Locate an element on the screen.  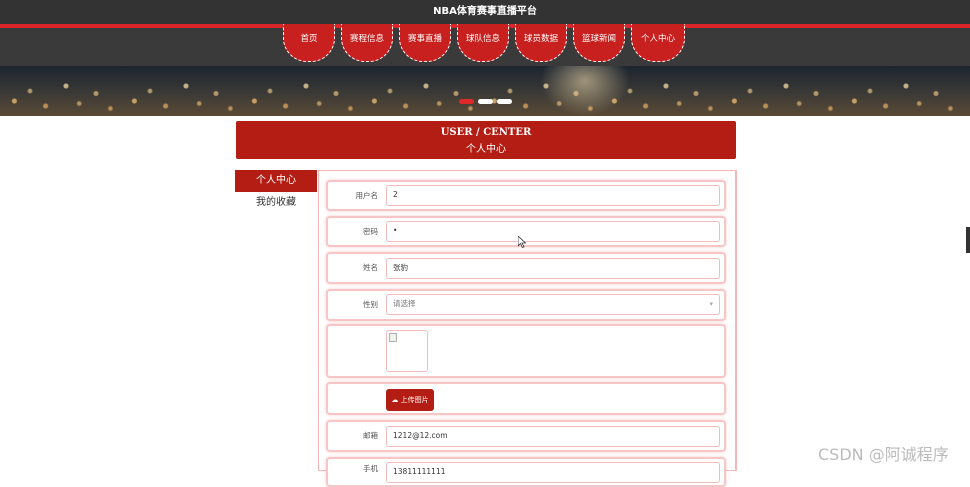
nav-item-home: 首页 is located at coordinates (309, 43).